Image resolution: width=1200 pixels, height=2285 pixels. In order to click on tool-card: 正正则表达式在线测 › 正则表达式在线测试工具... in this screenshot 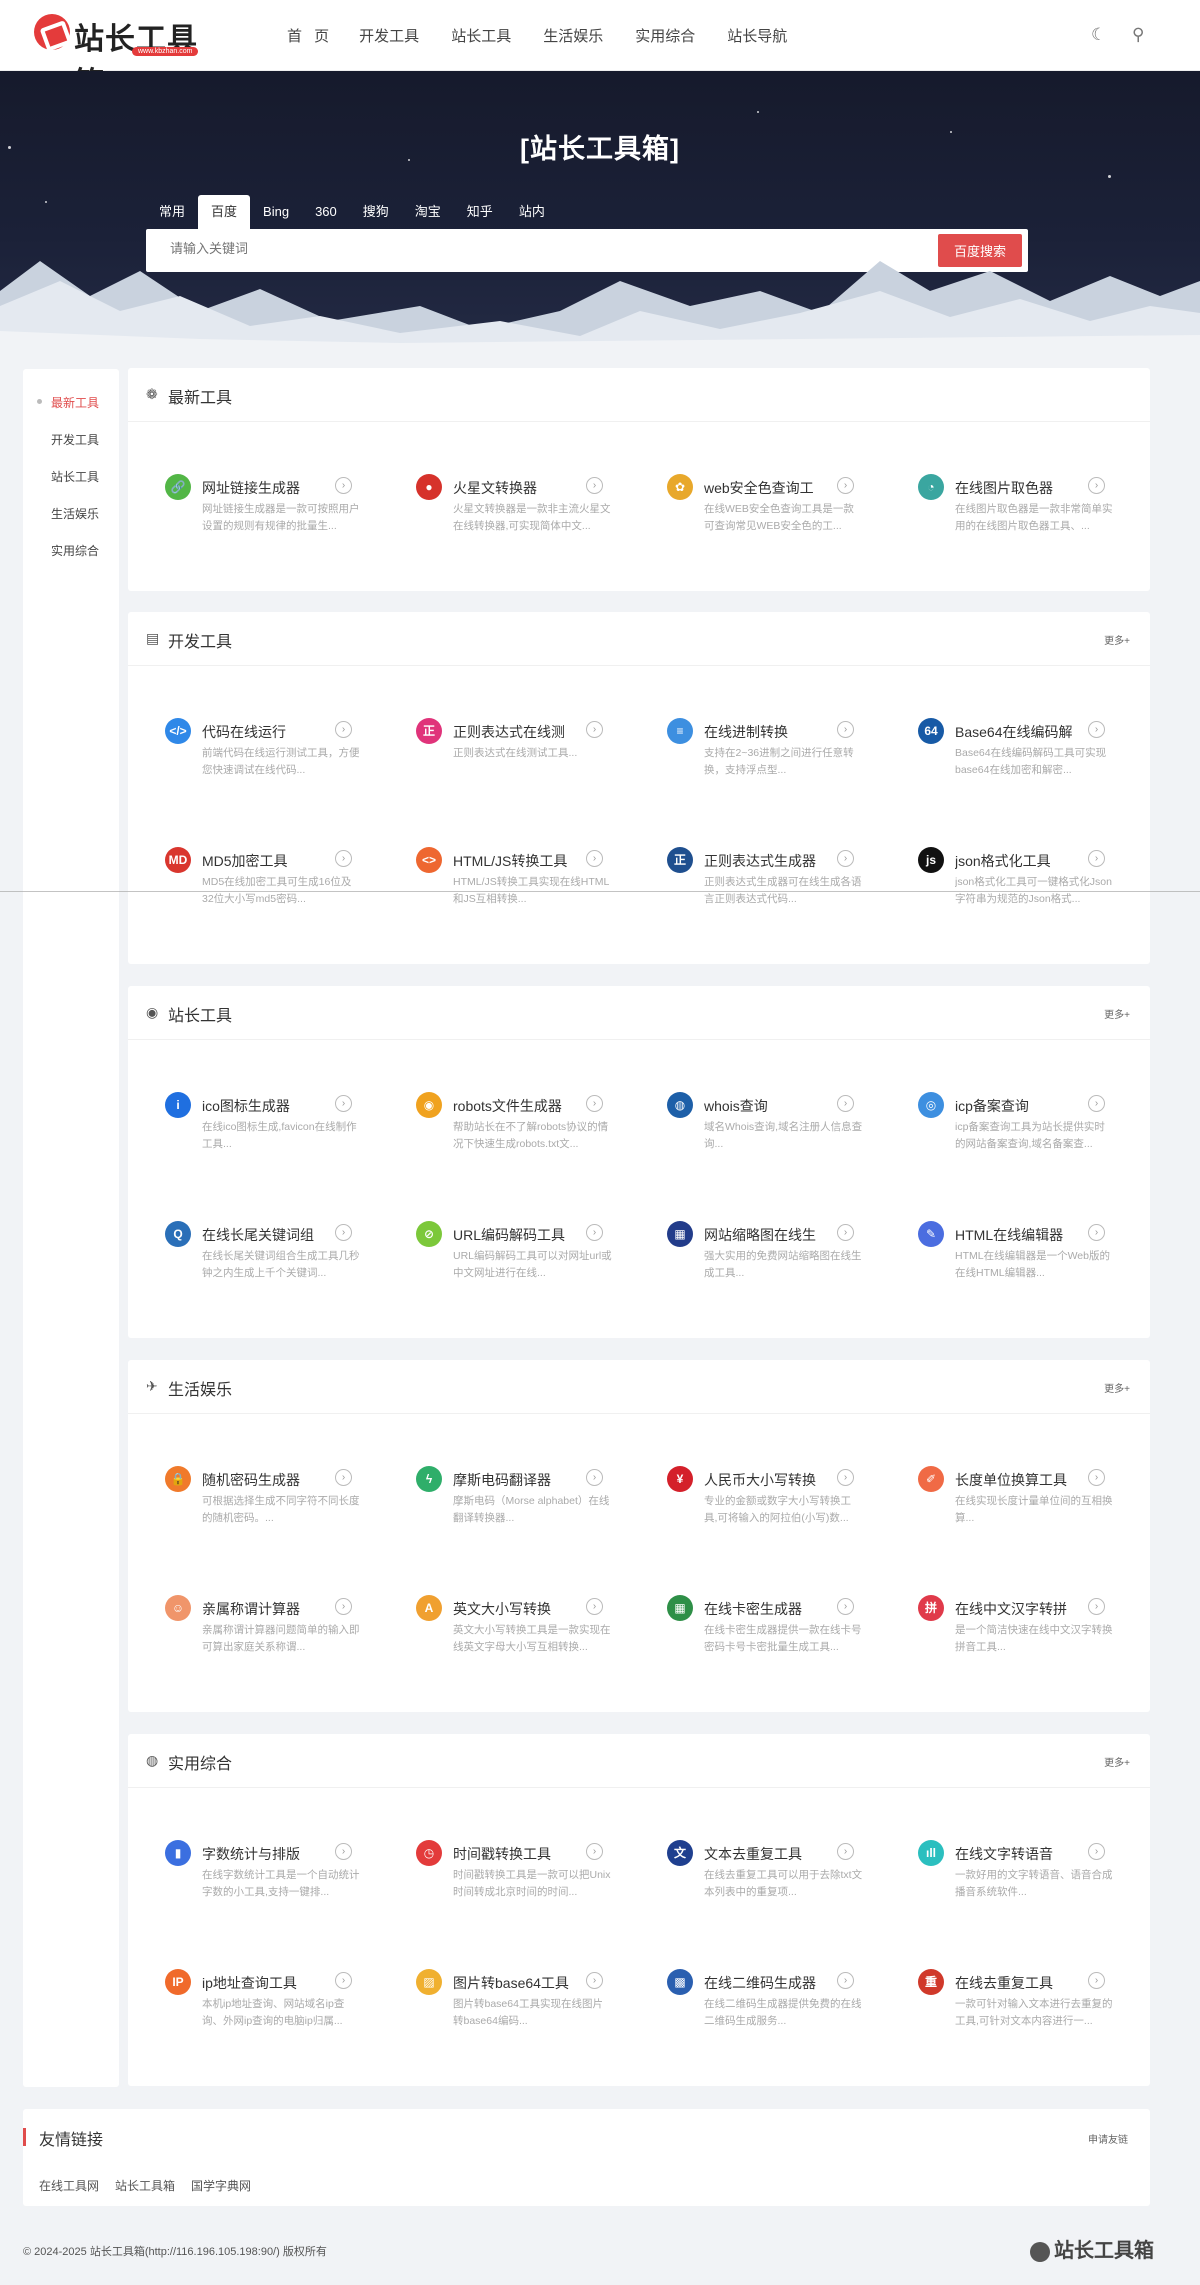, I will do `click(531, 753)`.